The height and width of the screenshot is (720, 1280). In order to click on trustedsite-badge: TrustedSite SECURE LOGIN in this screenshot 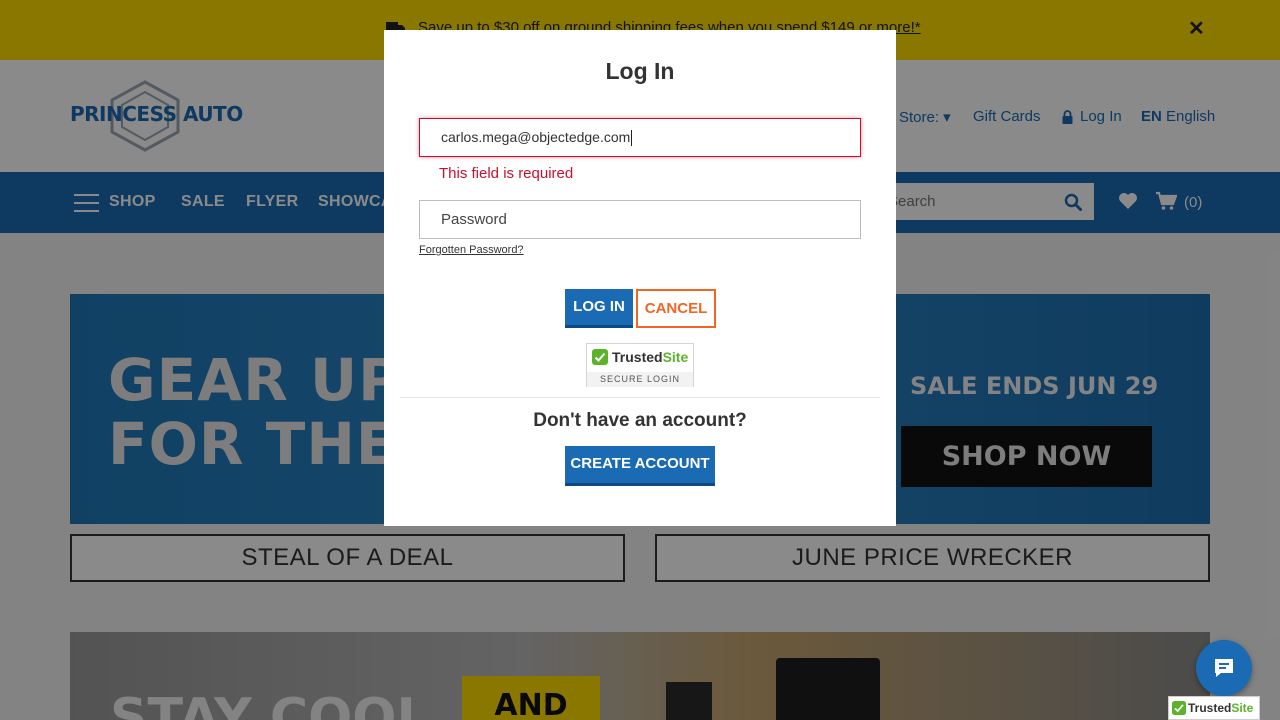, I will do `click(640, 365)`.